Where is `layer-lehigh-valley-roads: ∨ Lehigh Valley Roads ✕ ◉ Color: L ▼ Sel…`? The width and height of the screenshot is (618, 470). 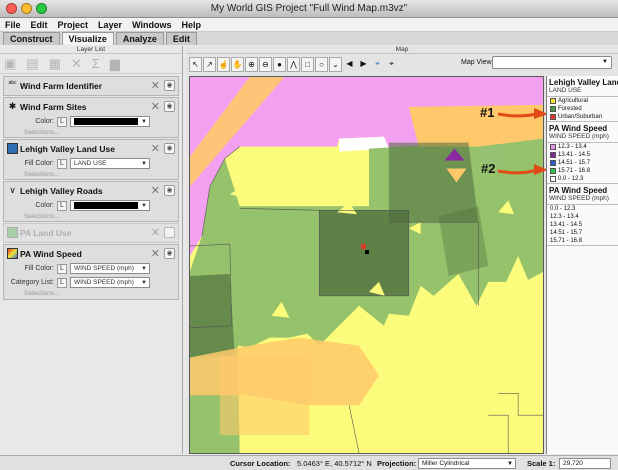 layer-lehigh-valley-roads: ∨ Lehigh Valley Roads ✕ ◉ Color: L ▼ Sel… is located at coordinates (91, 201).